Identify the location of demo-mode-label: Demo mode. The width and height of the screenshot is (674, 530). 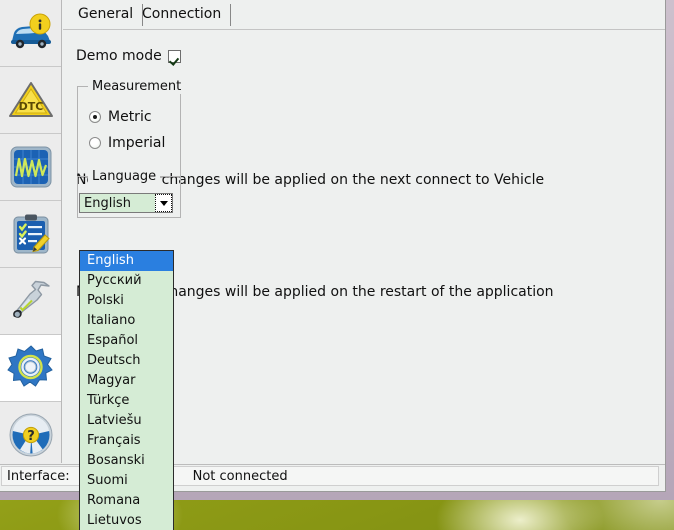
(119, 56).